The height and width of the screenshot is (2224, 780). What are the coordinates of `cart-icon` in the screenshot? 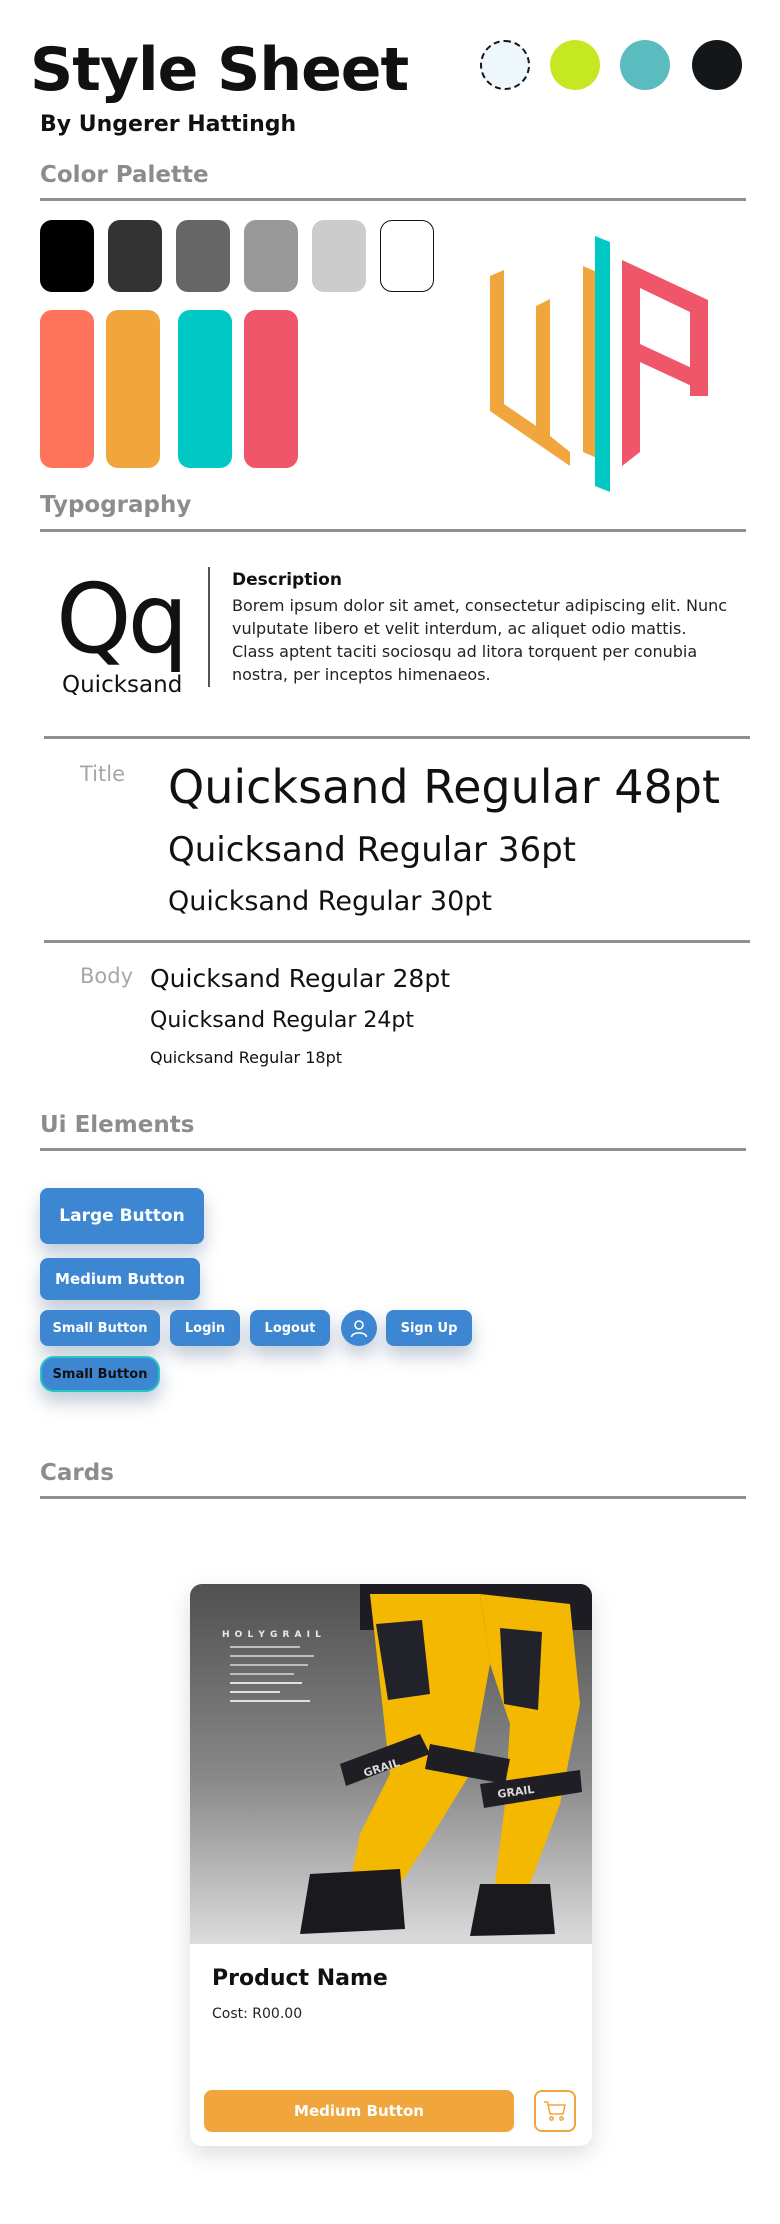 It's located at (555, 2111).